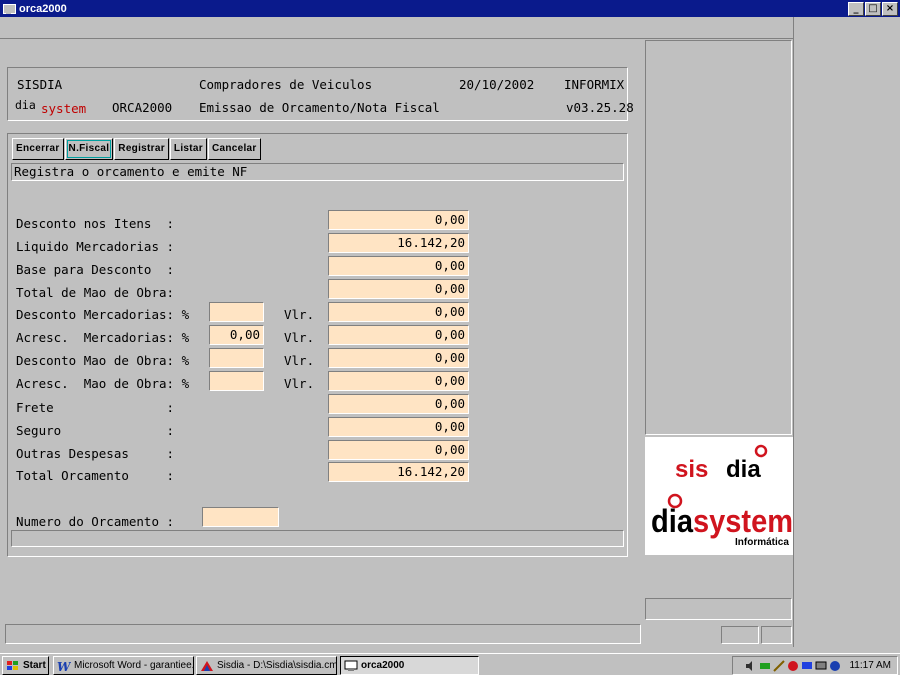 The width and height of the screenshot is (900, 675). Describe the element at coordinates (890, 9) in the screenshot. I see `close-button: ×` at that location.